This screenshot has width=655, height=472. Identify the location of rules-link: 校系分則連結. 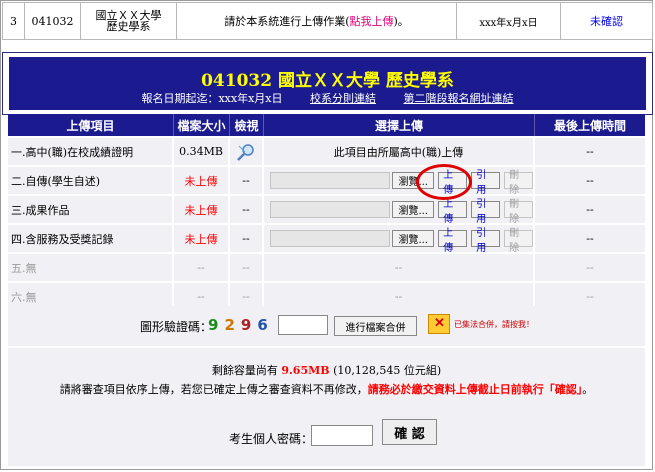
(343, 98).